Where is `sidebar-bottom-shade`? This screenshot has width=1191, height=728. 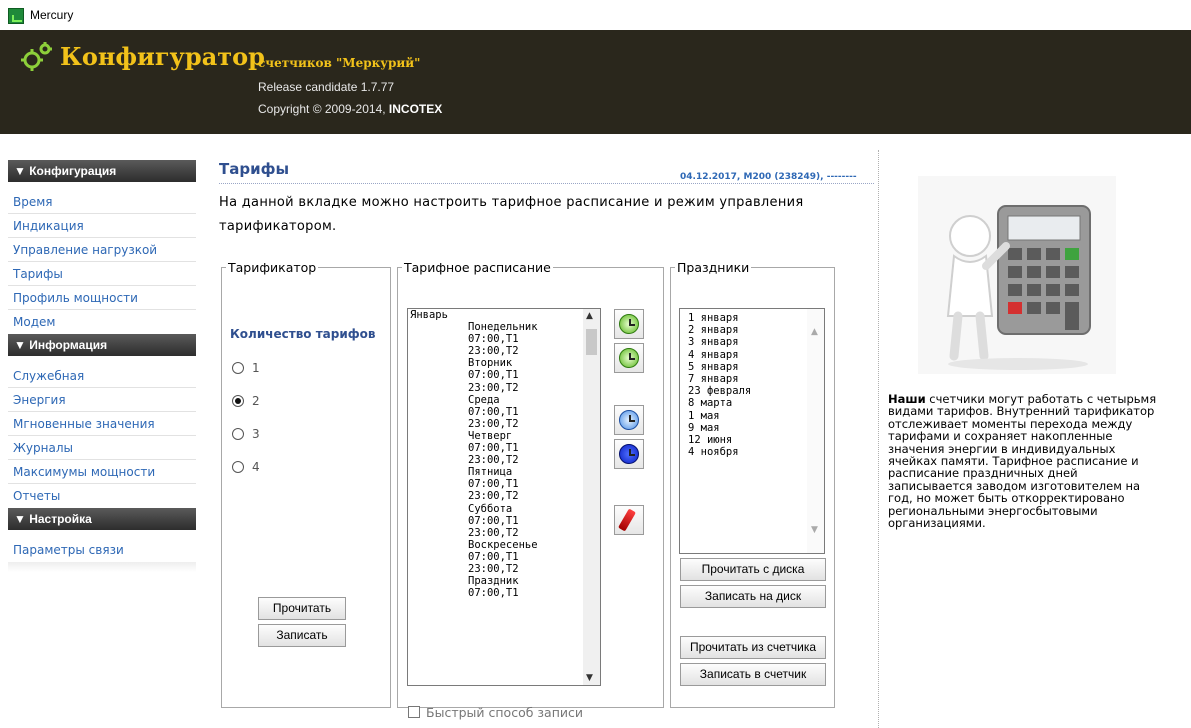 sidebar-bottom-shade is located at coordinates (102, 567).